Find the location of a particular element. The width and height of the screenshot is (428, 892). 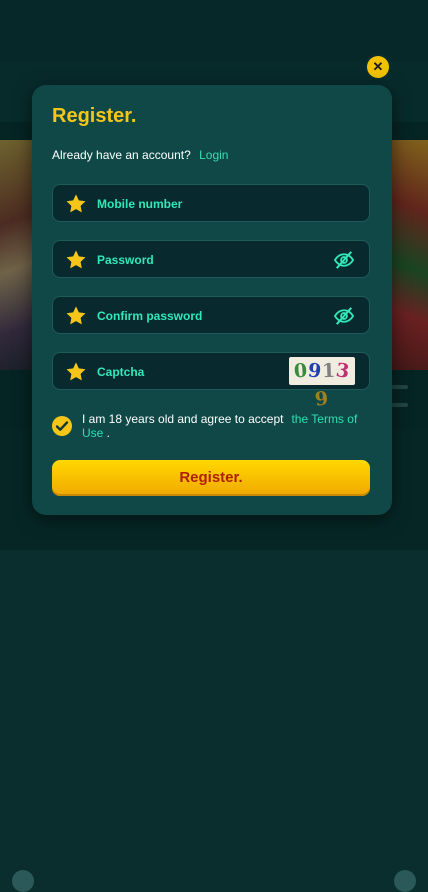

close-icon: ✕ is located at coordinates (378, 66).